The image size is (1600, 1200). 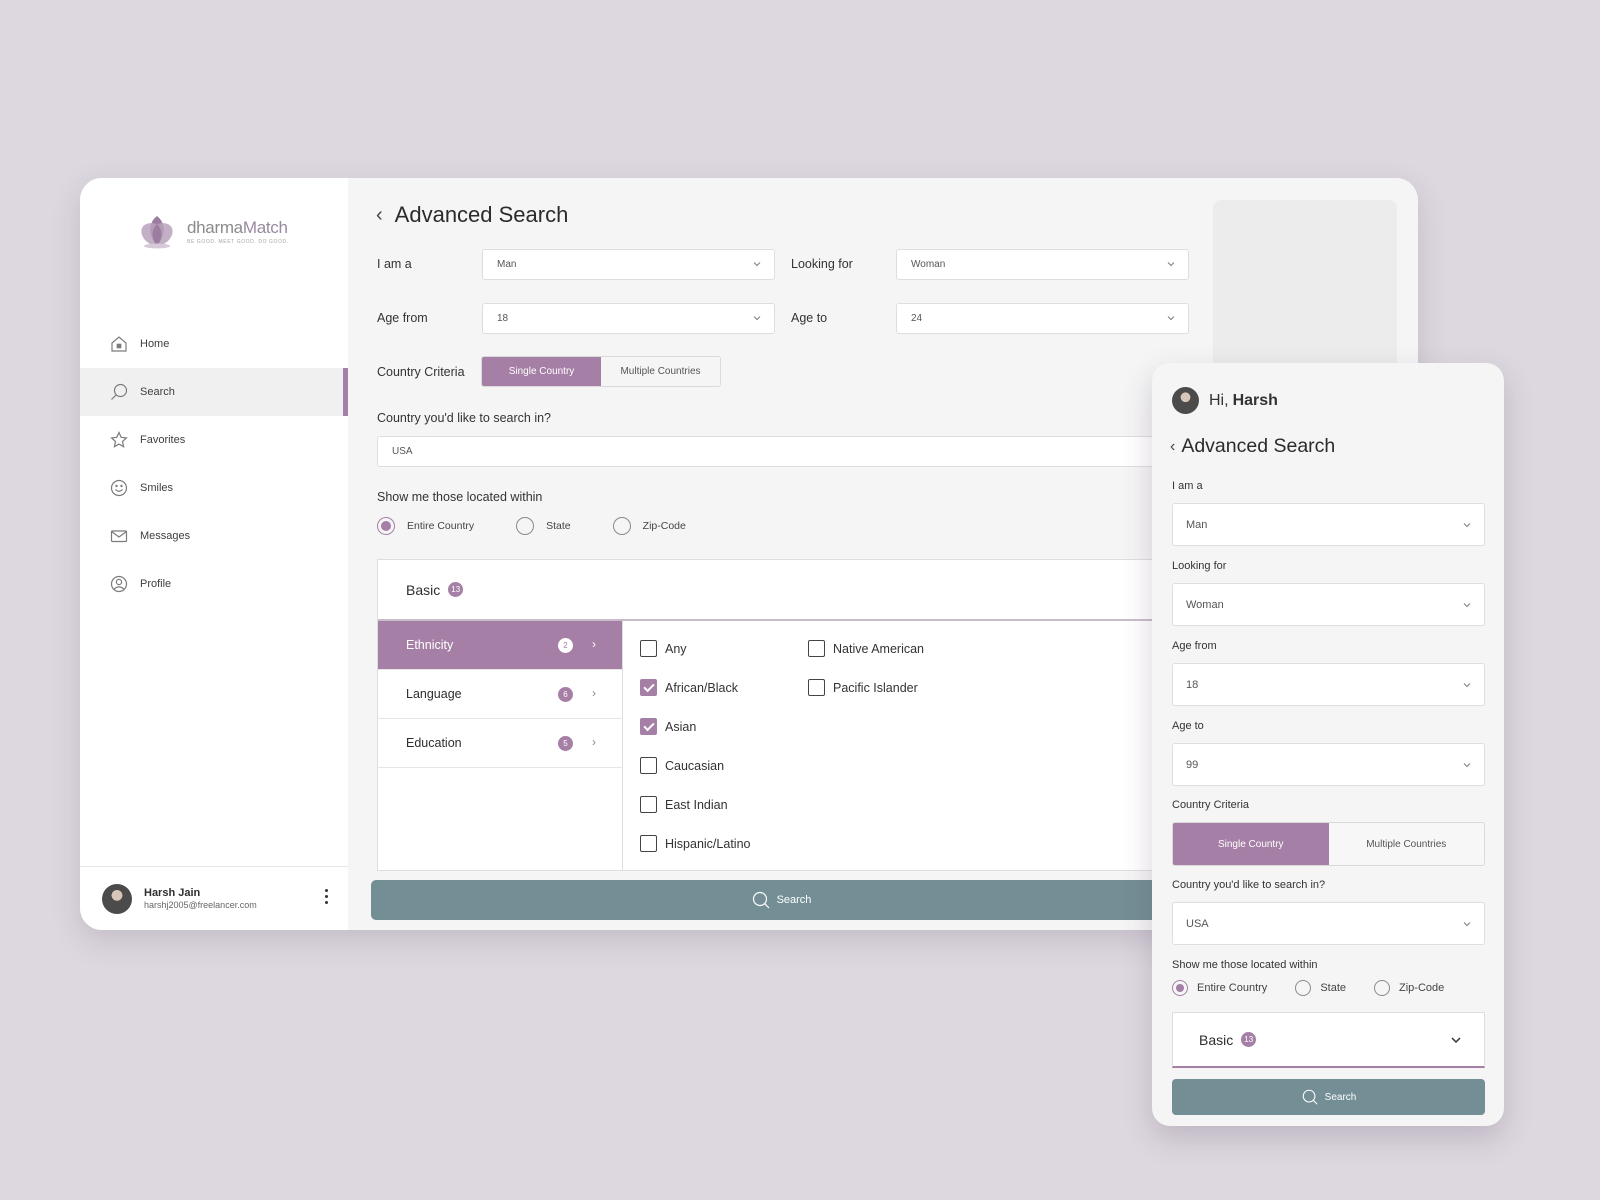 What do you see at coordinates (682, 765) in the screenshot?
I see `option-caucasian: Caucasian` at bounding box center [682, 765].